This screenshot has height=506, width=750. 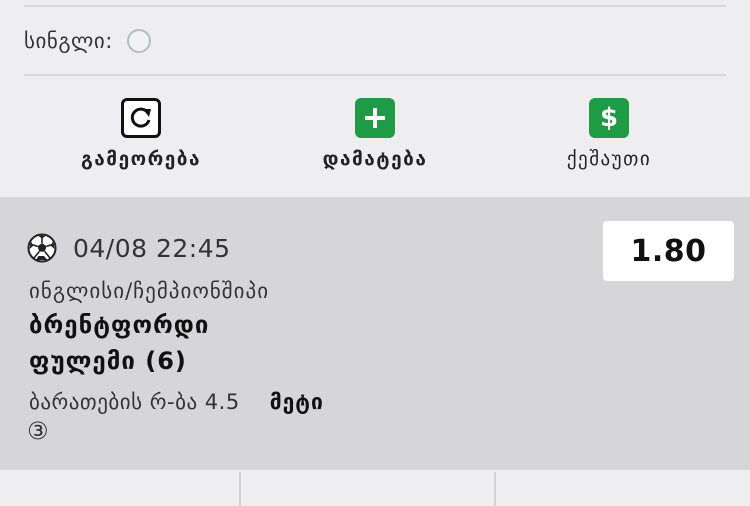 What do you see at coordinates (375, 159) in the screenshot?
I see `add-label: დამატება` at bounding box center [375, 159].